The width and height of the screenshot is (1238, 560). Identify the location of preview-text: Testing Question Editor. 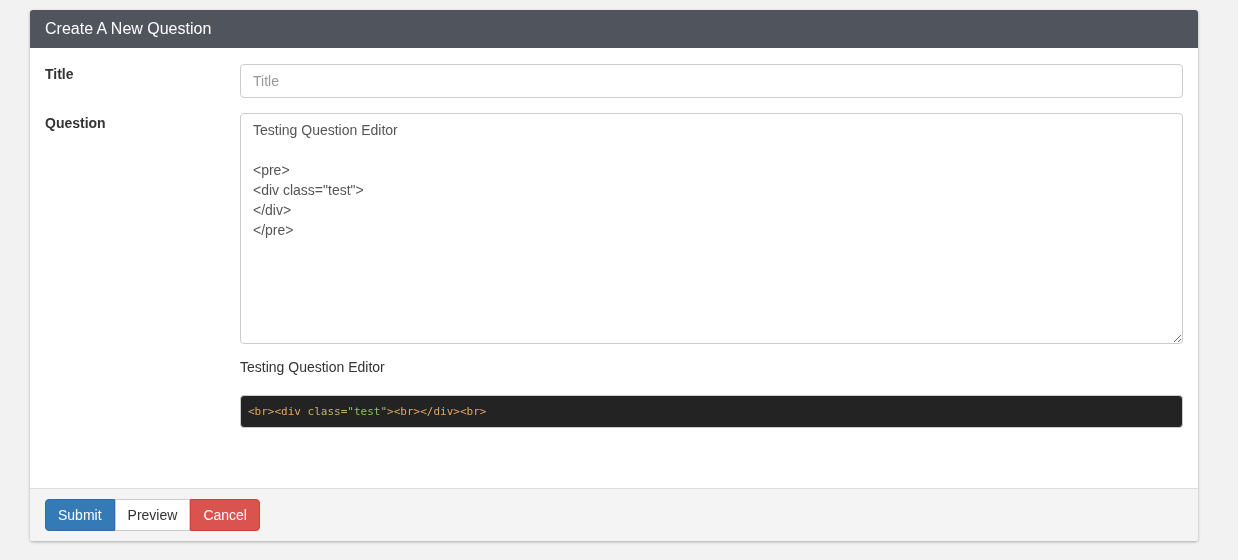
(313, 367).